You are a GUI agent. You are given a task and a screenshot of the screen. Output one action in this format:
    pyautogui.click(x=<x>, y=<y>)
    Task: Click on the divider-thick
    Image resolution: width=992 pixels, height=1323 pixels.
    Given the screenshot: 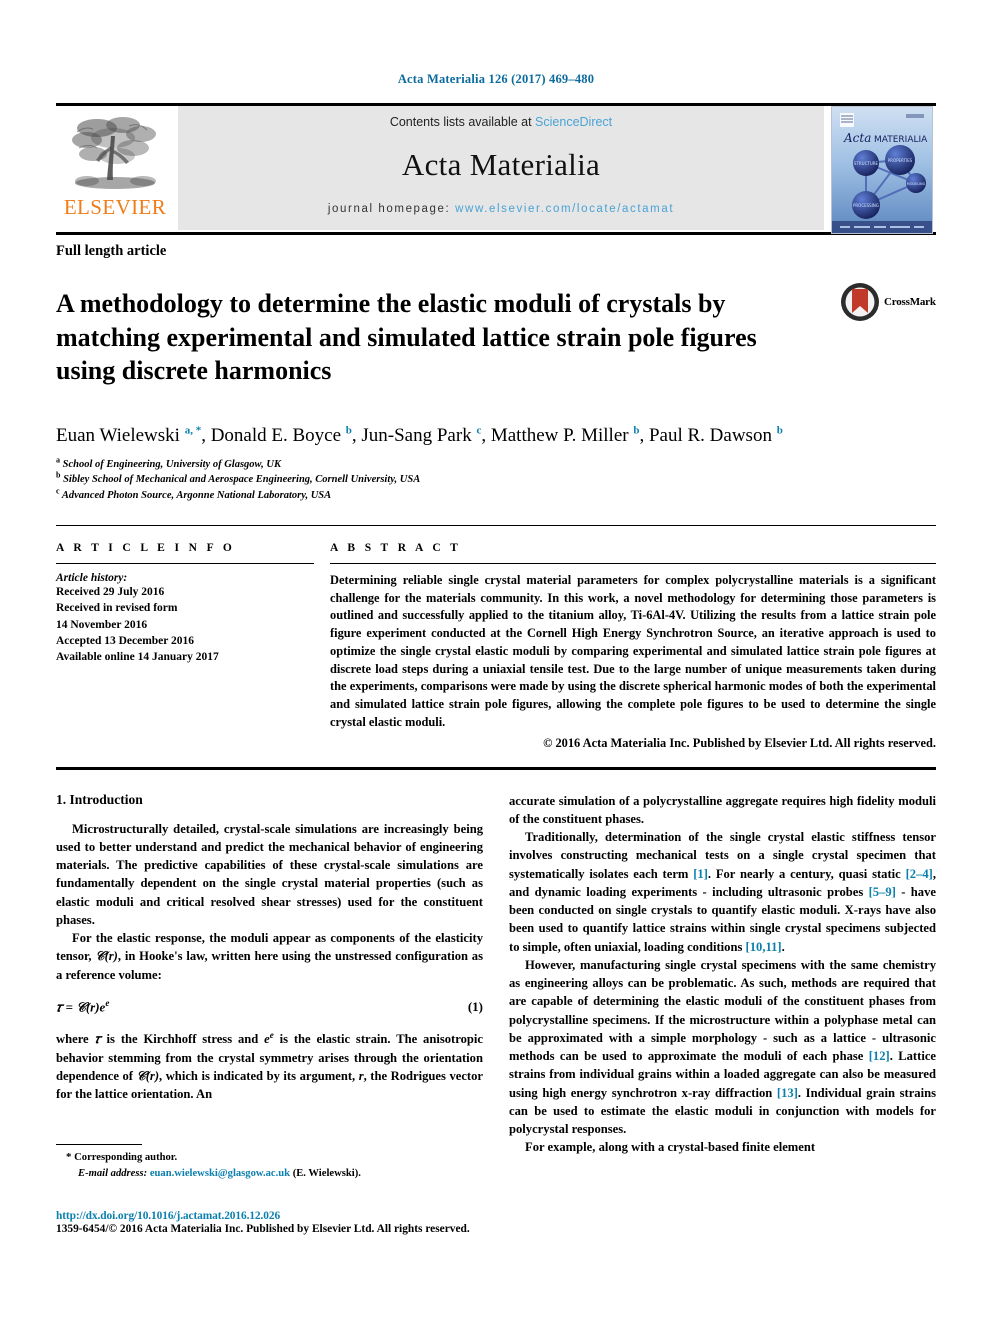 What is the action you would take?
    pyautogui.click(x=496, y=768)
    